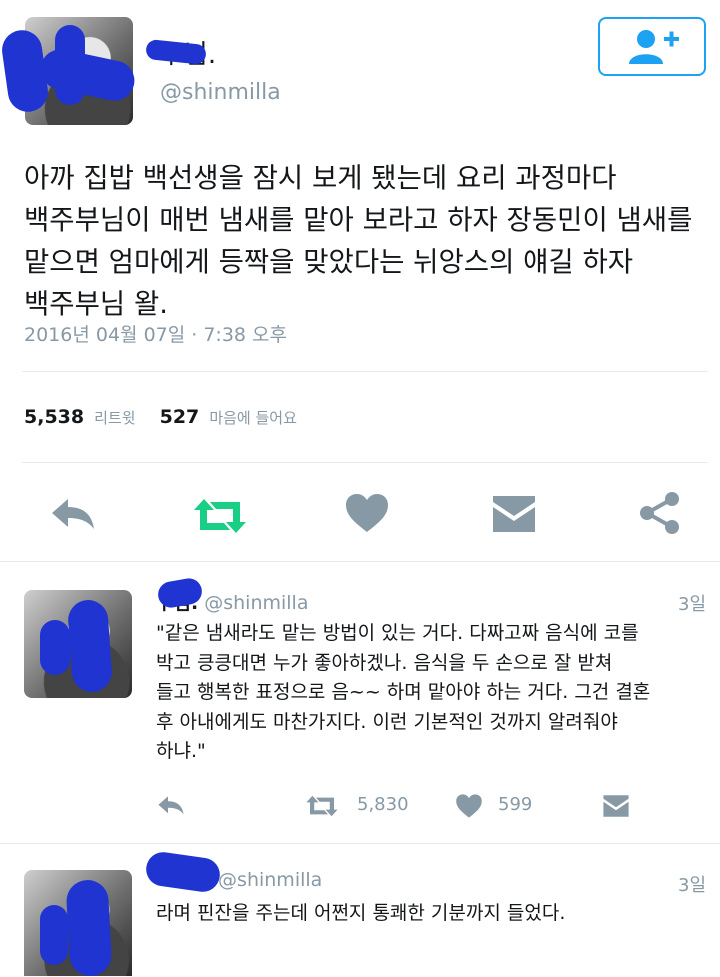  I want to click on share-icon, so click(660, 513).